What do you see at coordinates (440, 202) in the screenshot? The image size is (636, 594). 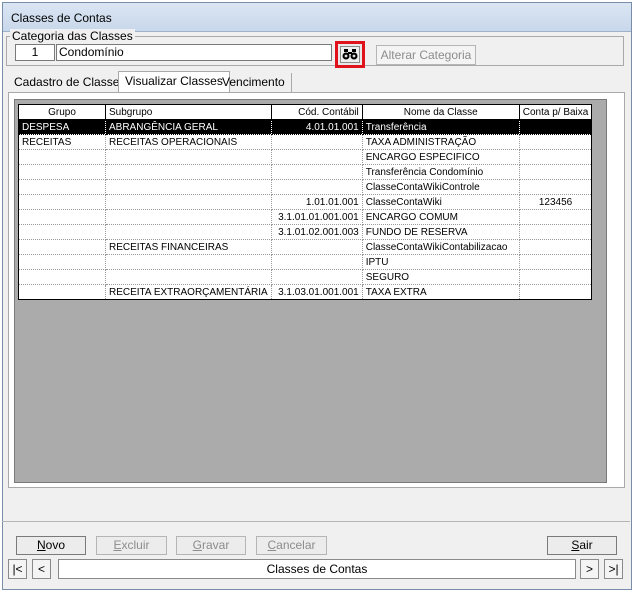 I see `cell-nome-classe: ClasseContaWiki` at bounding box center [440, 202].